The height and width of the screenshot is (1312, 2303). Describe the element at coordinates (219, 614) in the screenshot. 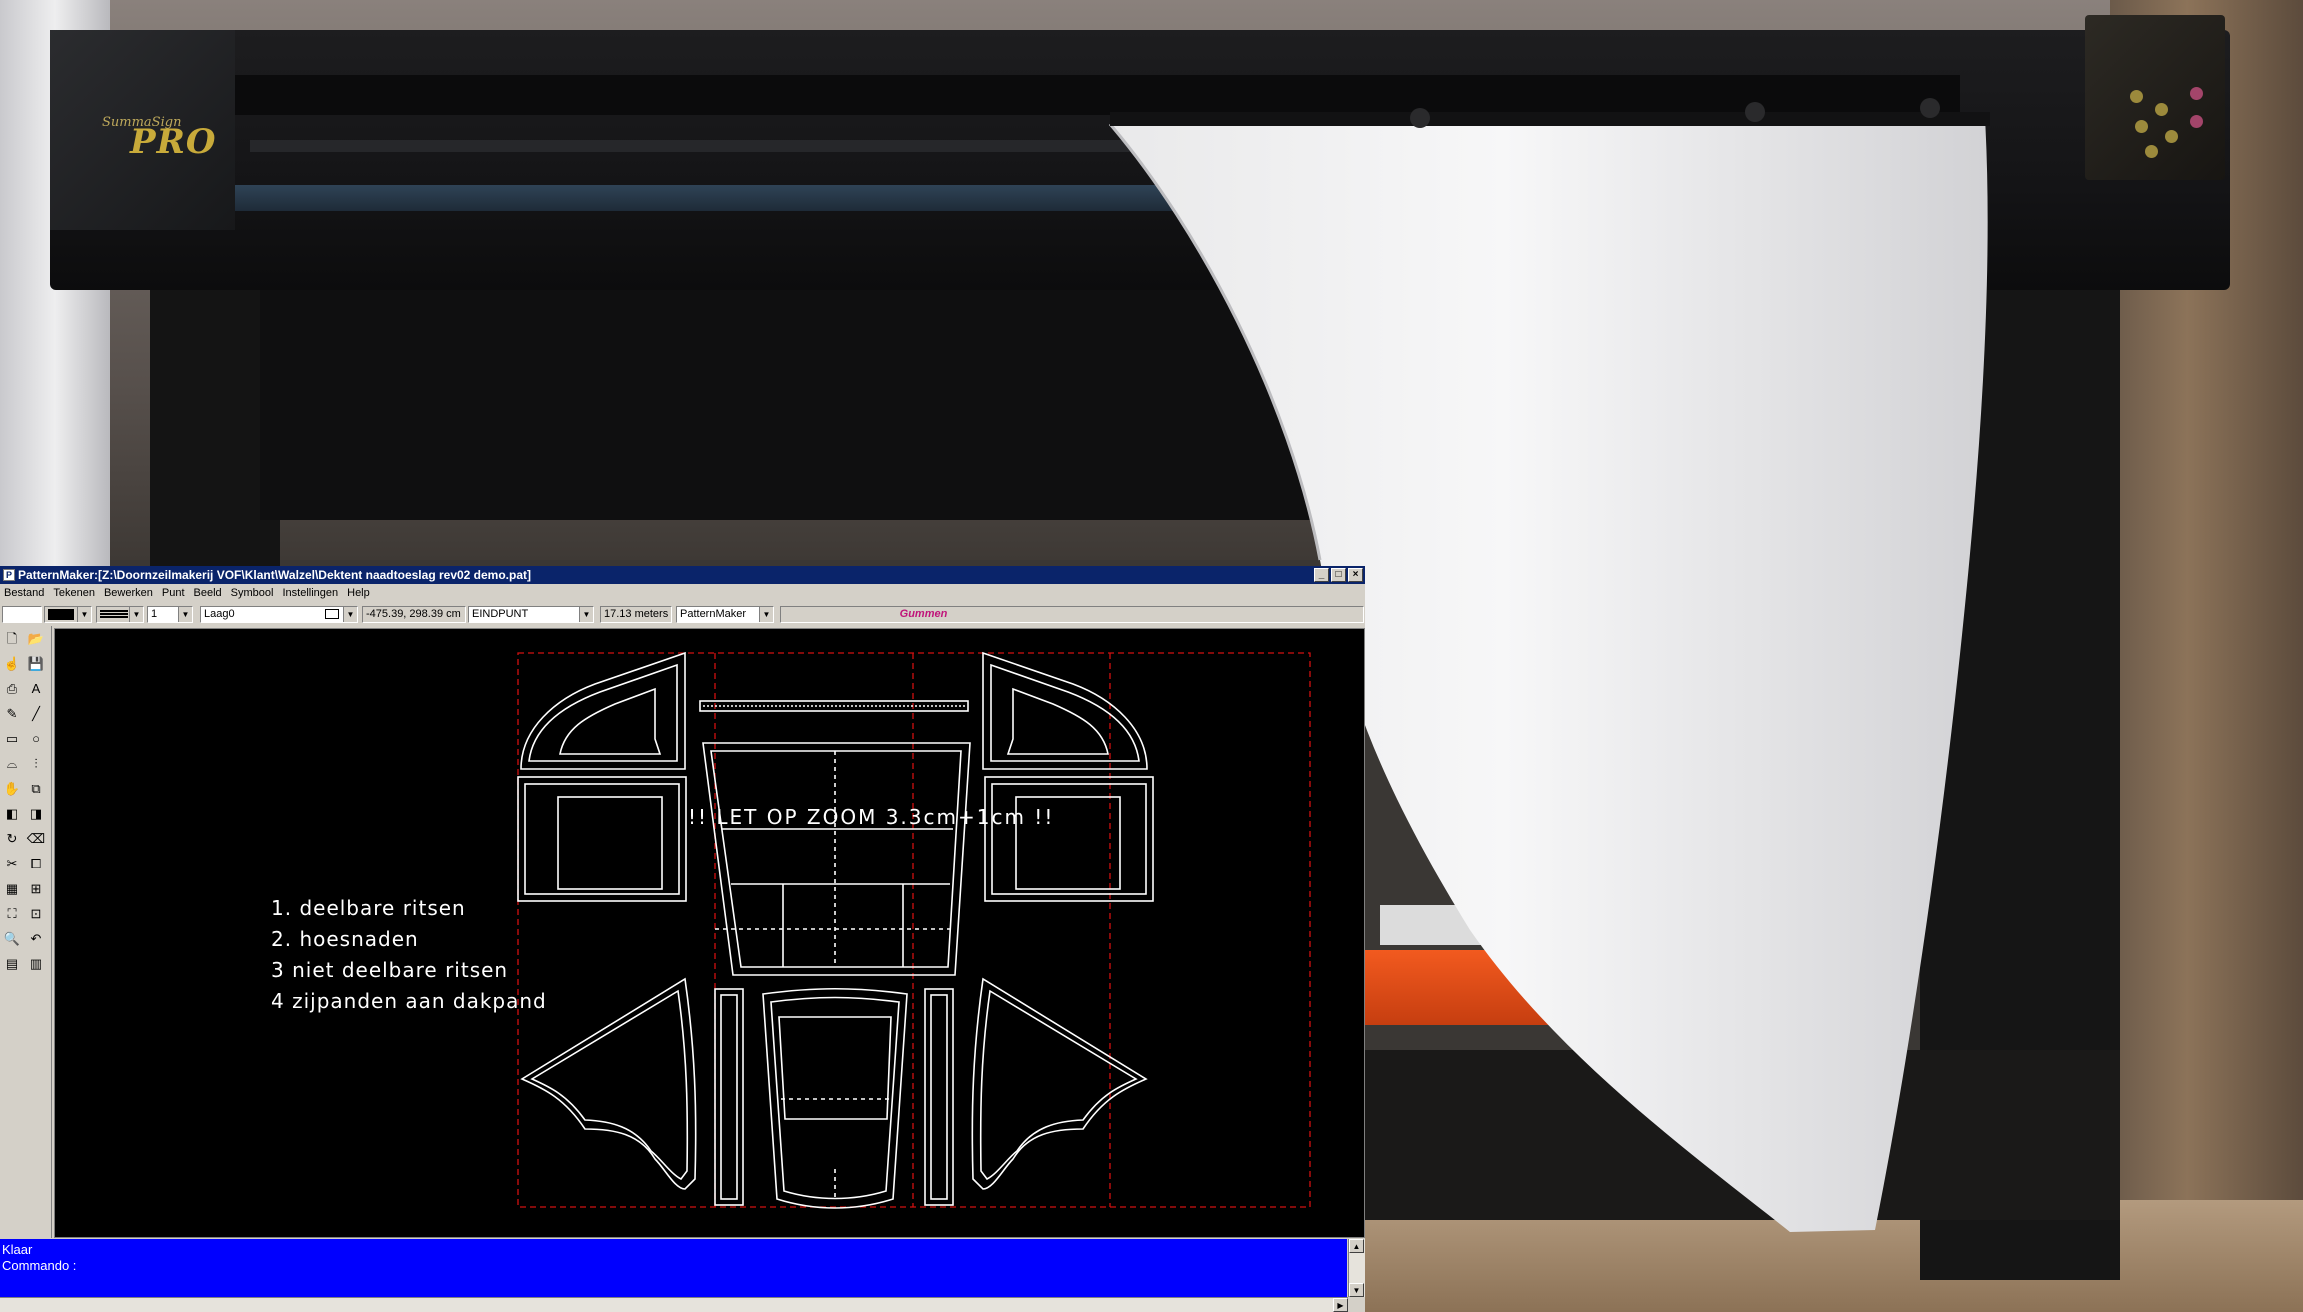

I see `layer-value: Laag0` at that location.